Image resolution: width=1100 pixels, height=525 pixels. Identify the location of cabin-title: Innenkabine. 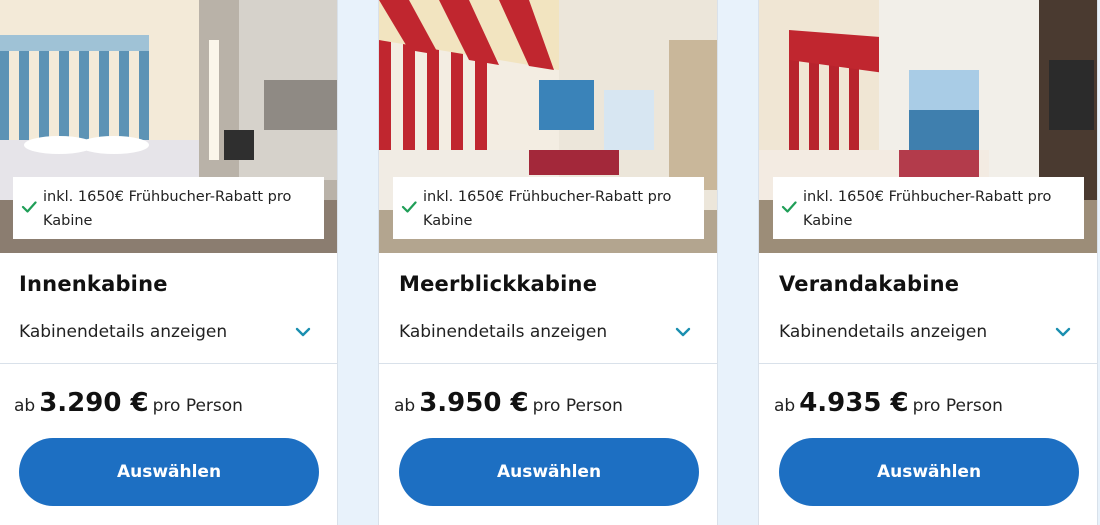
(93, 284).